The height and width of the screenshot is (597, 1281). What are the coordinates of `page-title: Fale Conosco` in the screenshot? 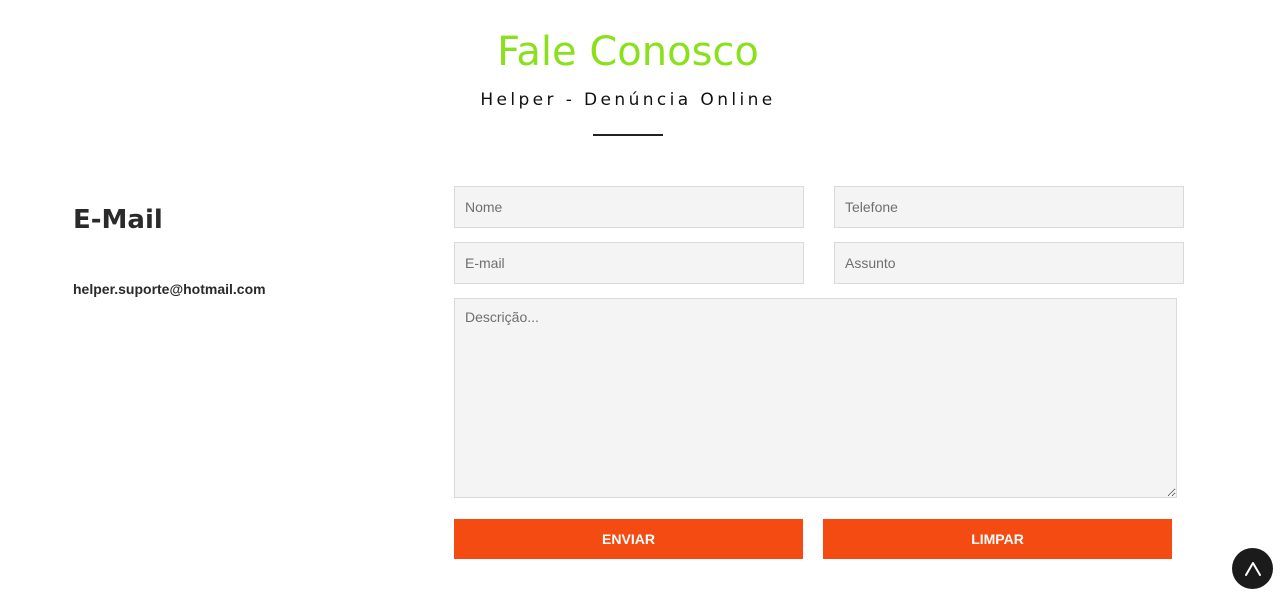 It's located at (628, 52).